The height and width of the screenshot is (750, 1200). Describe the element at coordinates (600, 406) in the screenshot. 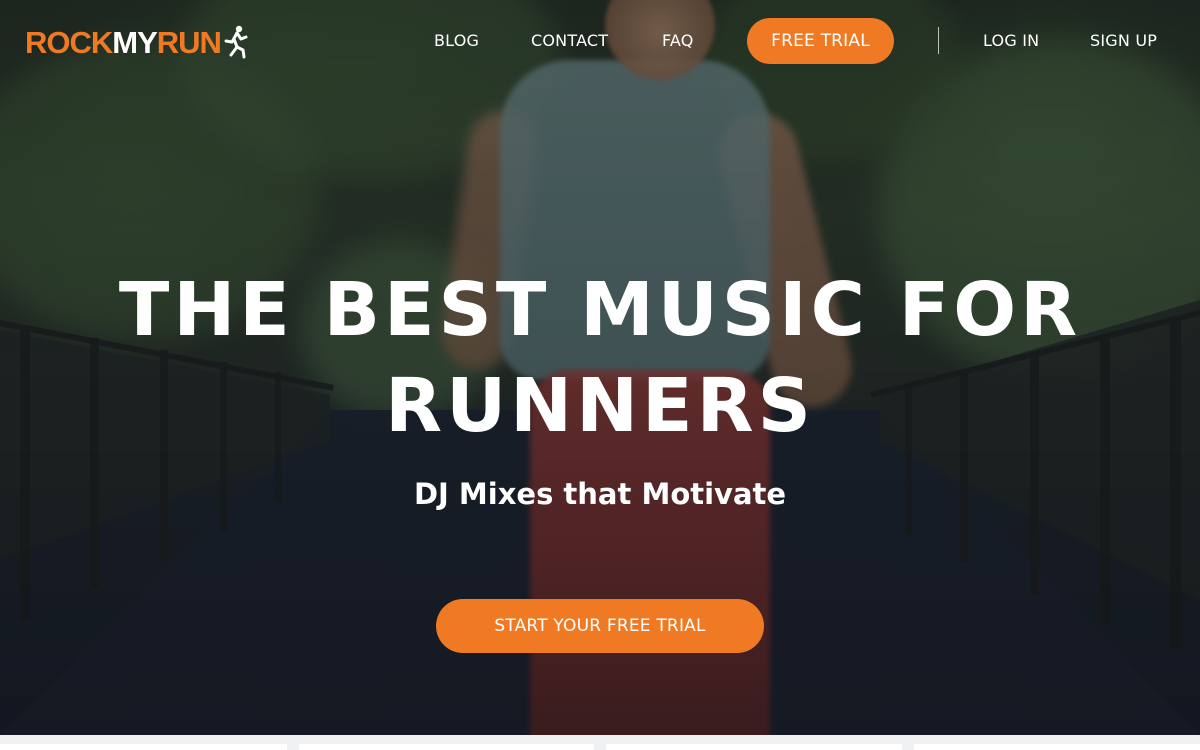

I see `hero-headline-line-2: RUNNERS` at that location.